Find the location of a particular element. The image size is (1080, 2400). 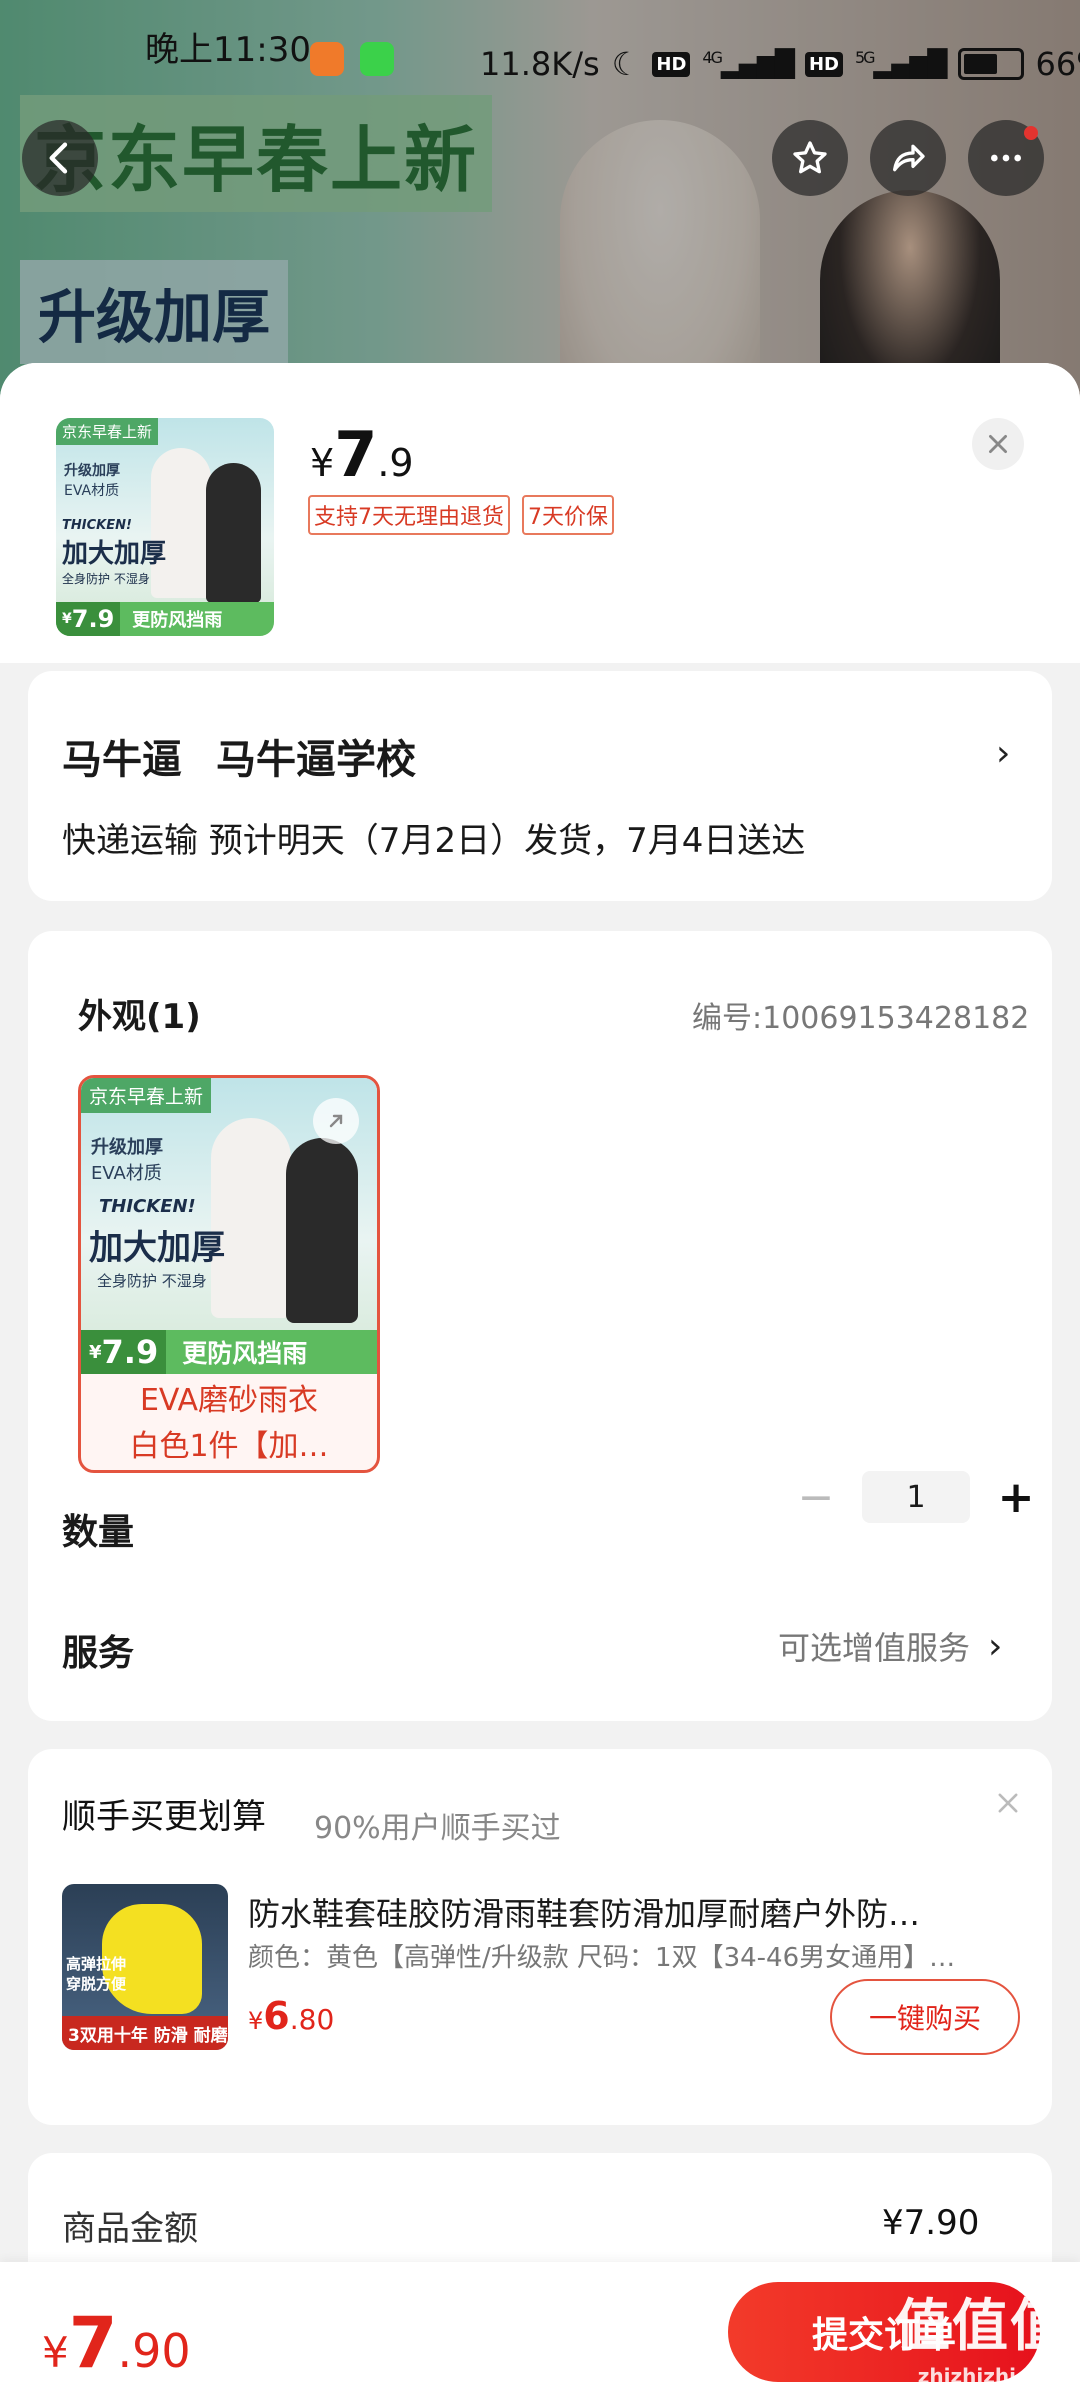

address-card: 马牛逼 马牛逼学校 快递运输 预计明天（7月2日）发货，7月4日送达 › is located at coordinates (540, 786).